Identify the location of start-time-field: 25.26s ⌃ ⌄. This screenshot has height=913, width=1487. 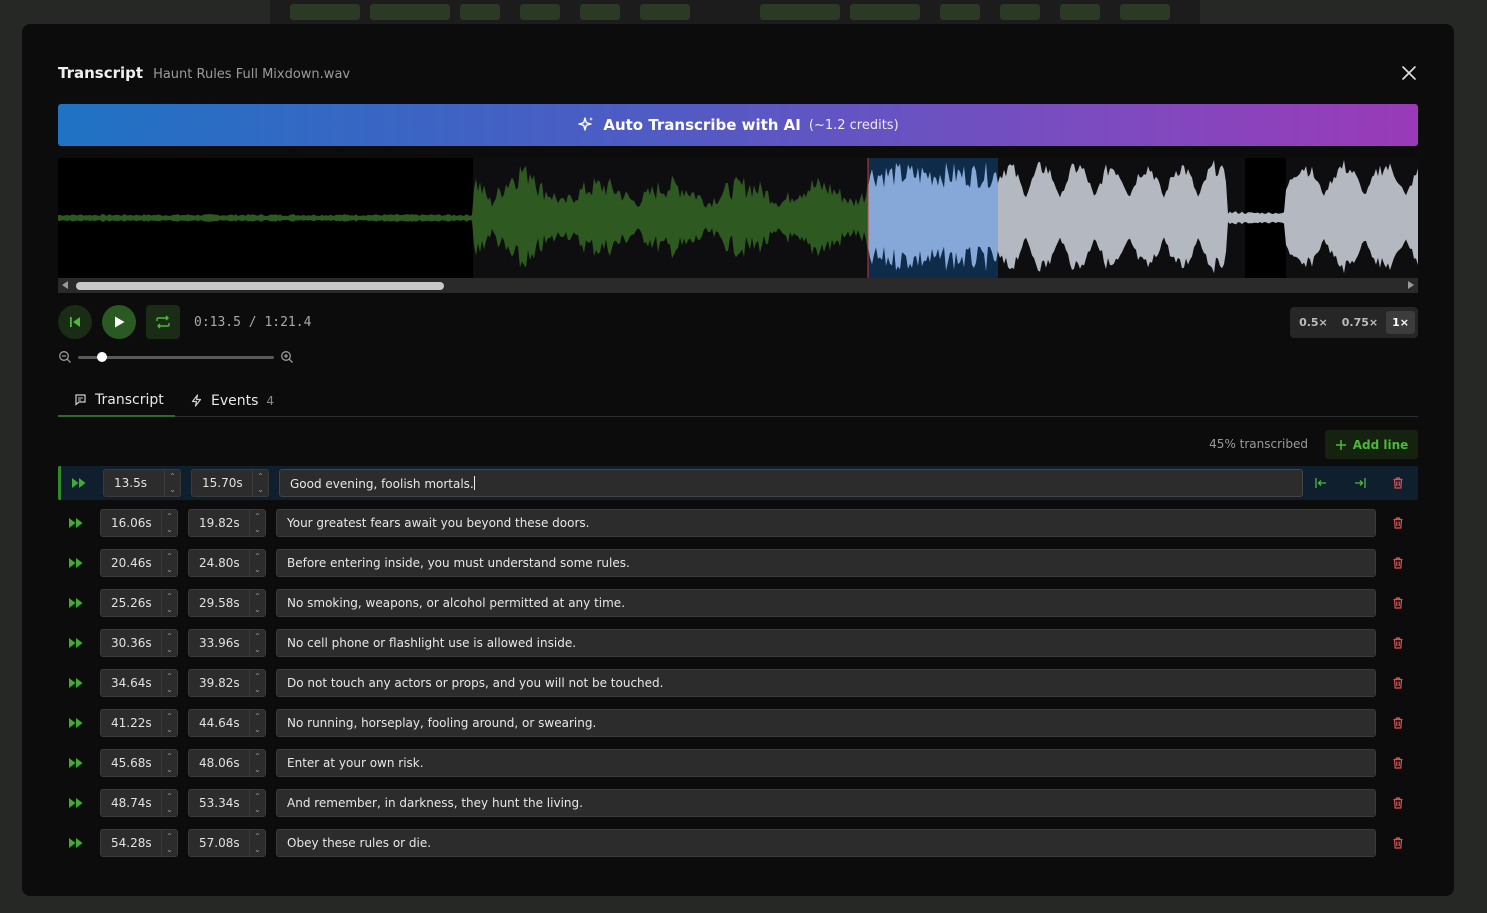
(139, 603).